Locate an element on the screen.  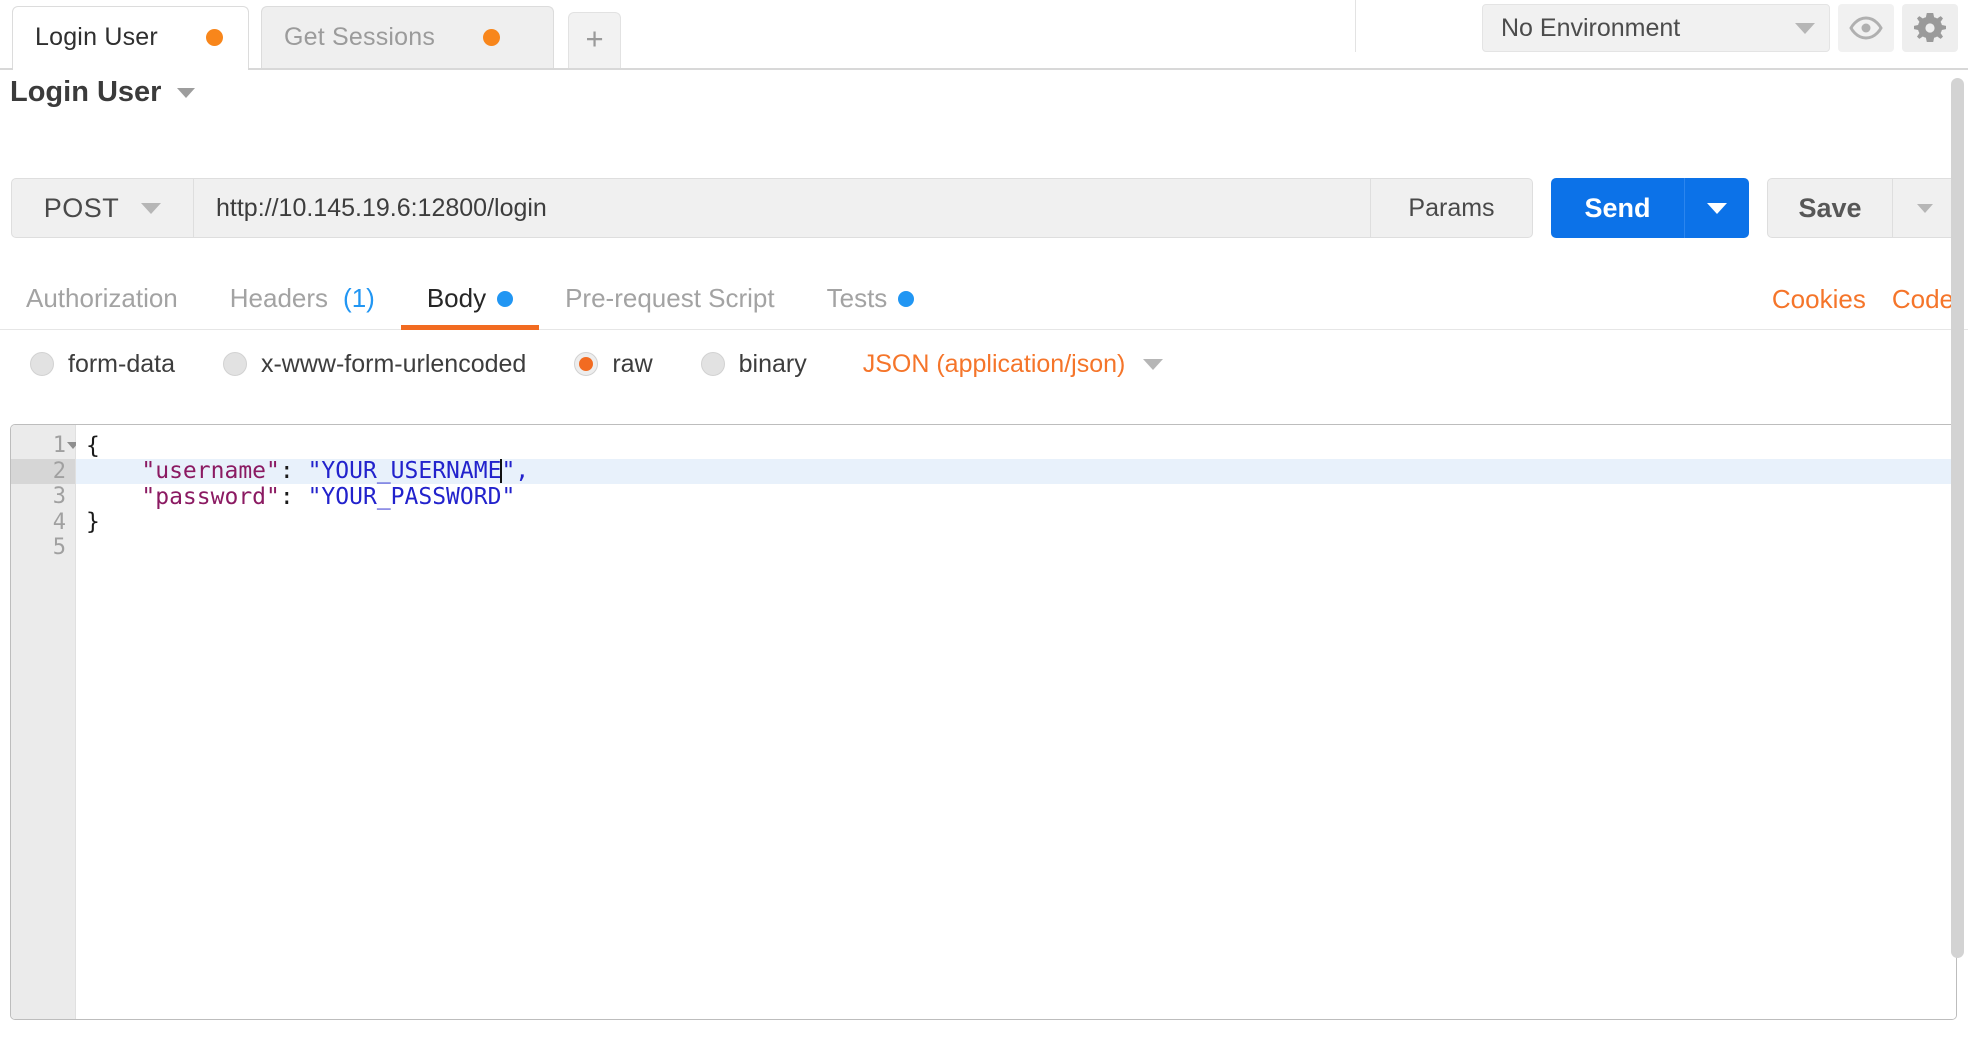
new-tab-button: + is located at coordinates (594, 40).